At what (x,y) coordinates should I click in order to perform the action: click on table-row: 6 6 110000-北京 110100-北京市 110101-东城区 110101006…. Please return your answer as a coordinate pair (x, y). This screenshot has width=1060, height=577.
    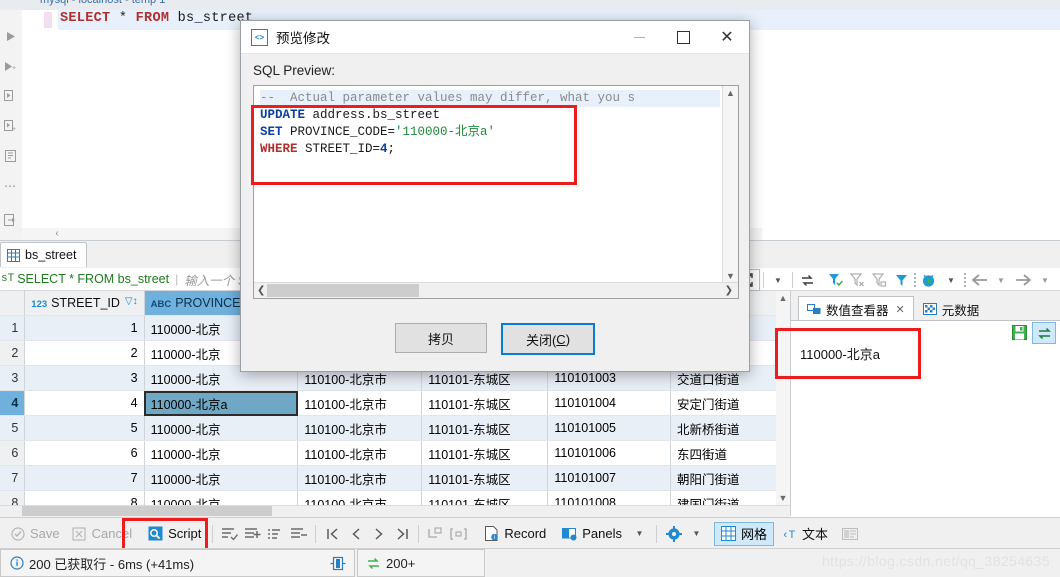
    Looking at the image, I should click on (395, 453).